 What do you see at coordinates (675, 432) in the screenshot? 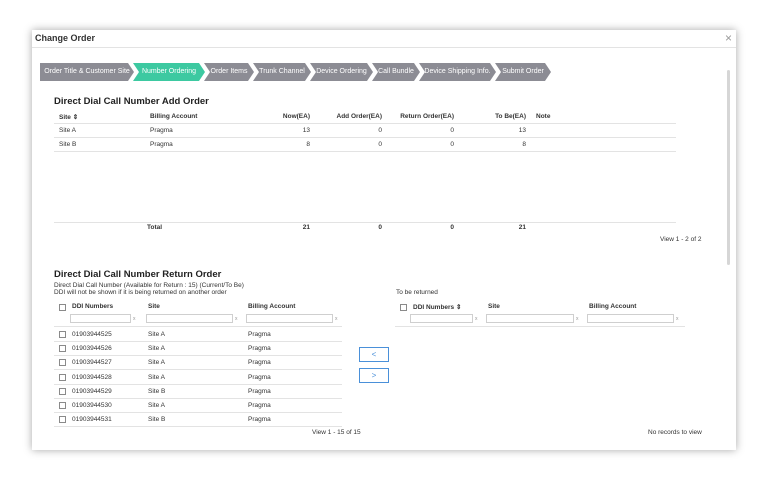
I see `right-pager: No records to view` at bounding box center [675, 432].